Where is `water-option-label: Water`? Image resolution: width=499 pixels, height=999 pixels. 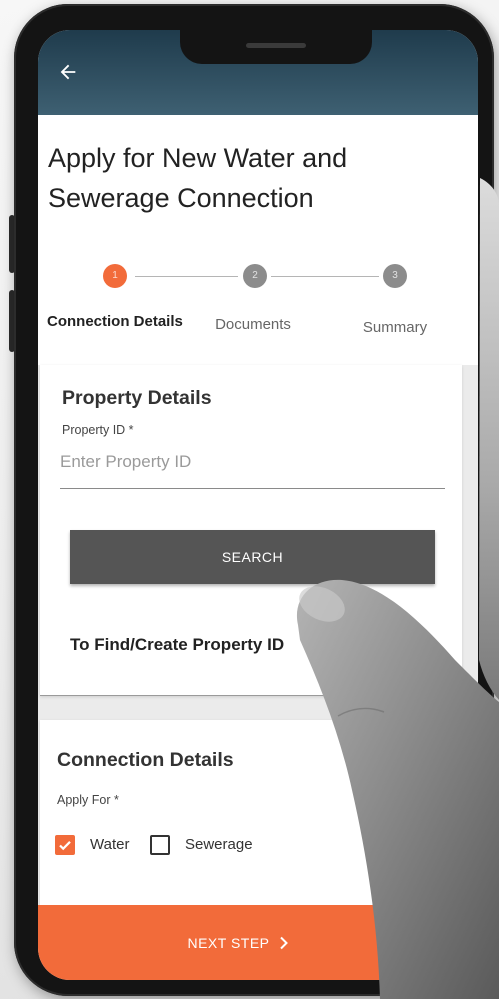 water-option-label: Water is located at coordinates (109, 845).